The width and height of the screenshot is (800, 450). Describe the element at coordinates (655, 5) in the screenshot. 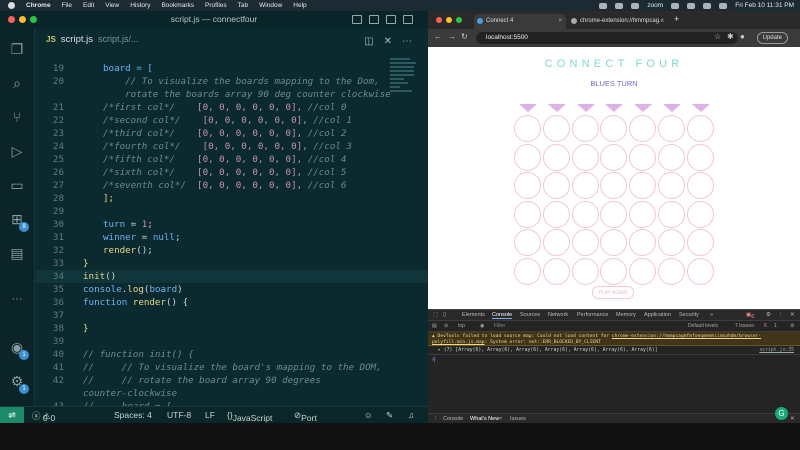

I see `zoom-menu: zoom` at that location.